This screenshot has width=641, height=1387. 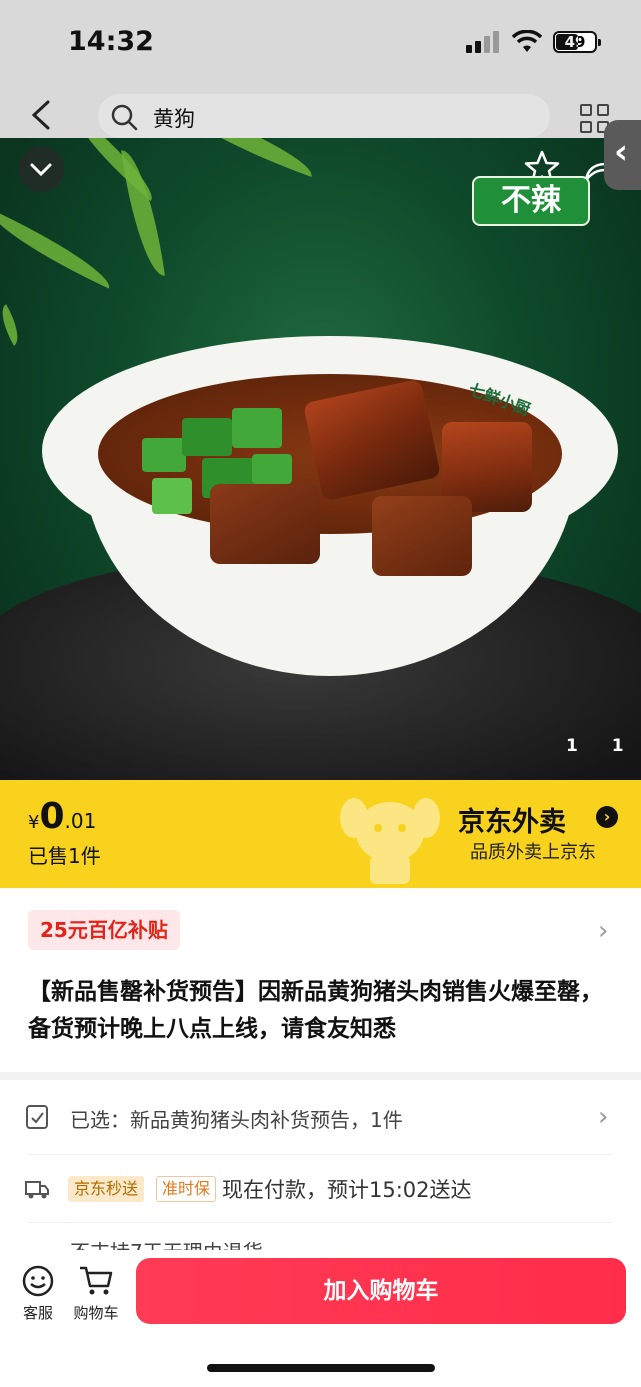 What do you see at coordinates (320, 834) in the screenshot?
I see `price-band: ¥0.01 已售1件 京东外卖 › 品质外卖上京东` at bounding box center [320, 834].